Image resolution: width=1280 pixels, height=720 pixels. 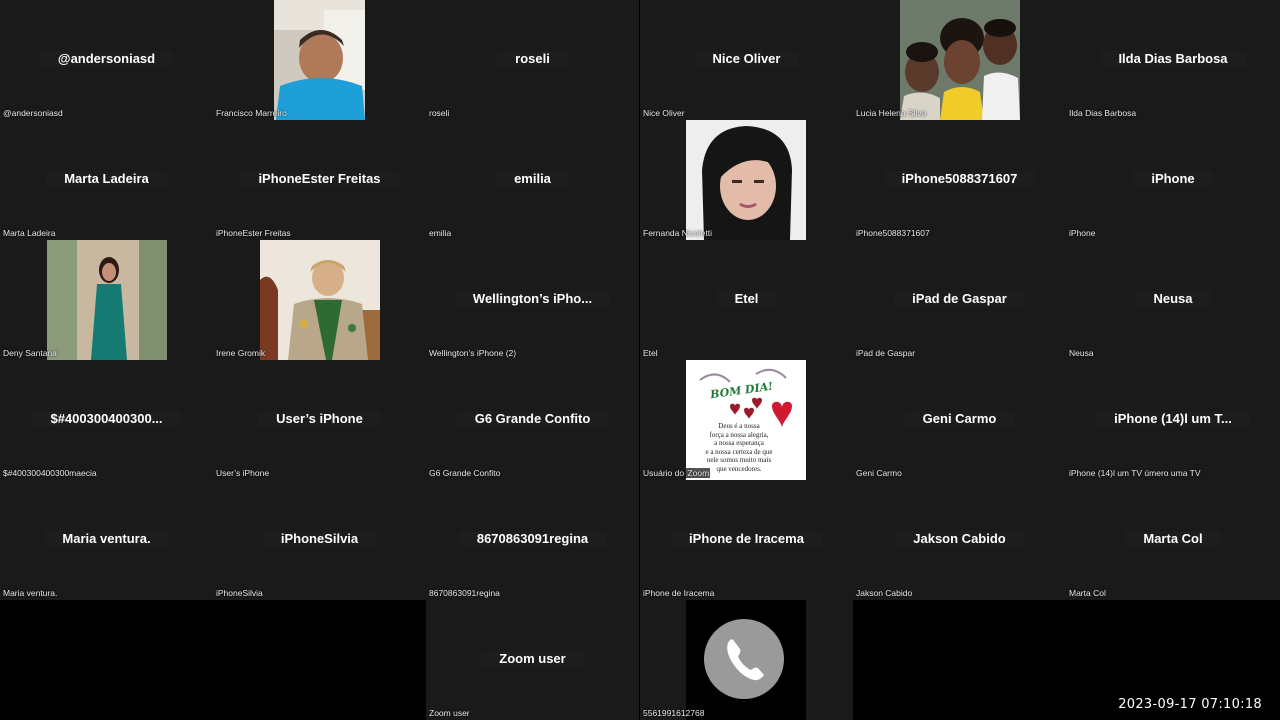 I want to click on participant-tile: G6 Grande Confito G6 Grande Confito, so click(x=532, y=420).